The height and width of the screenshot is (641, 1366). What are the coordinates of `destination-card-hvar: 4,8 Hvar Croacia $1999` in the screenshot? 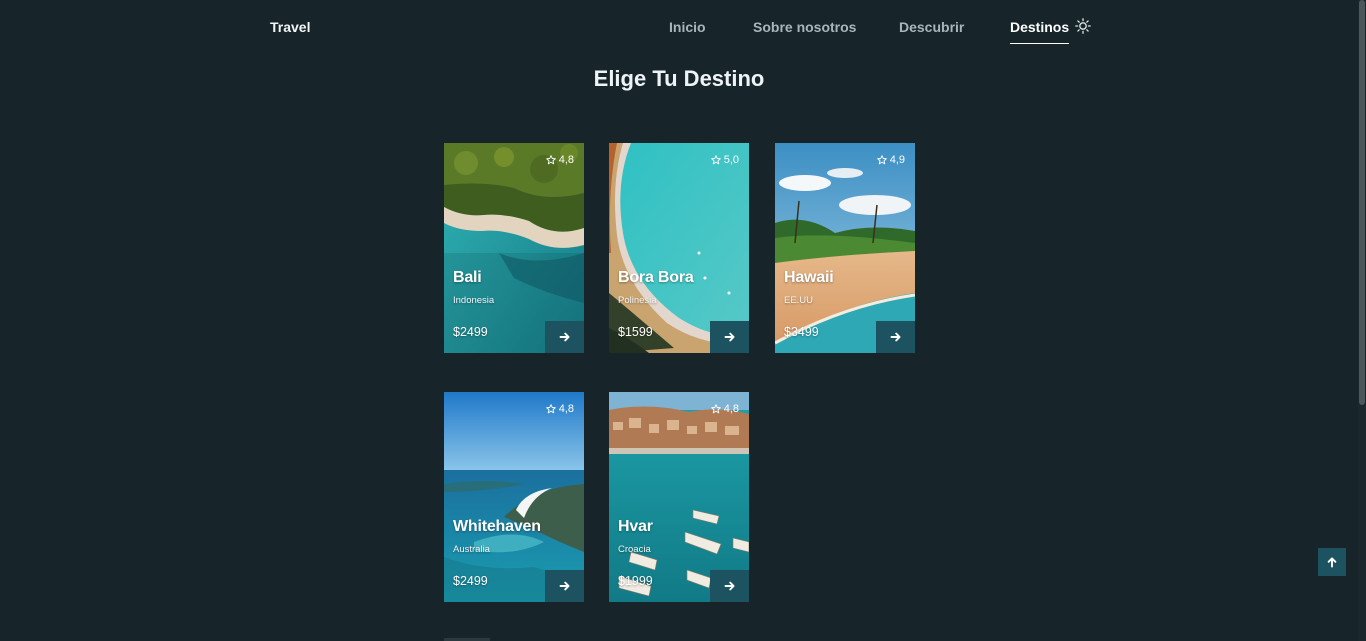 It's located at (679, 497).